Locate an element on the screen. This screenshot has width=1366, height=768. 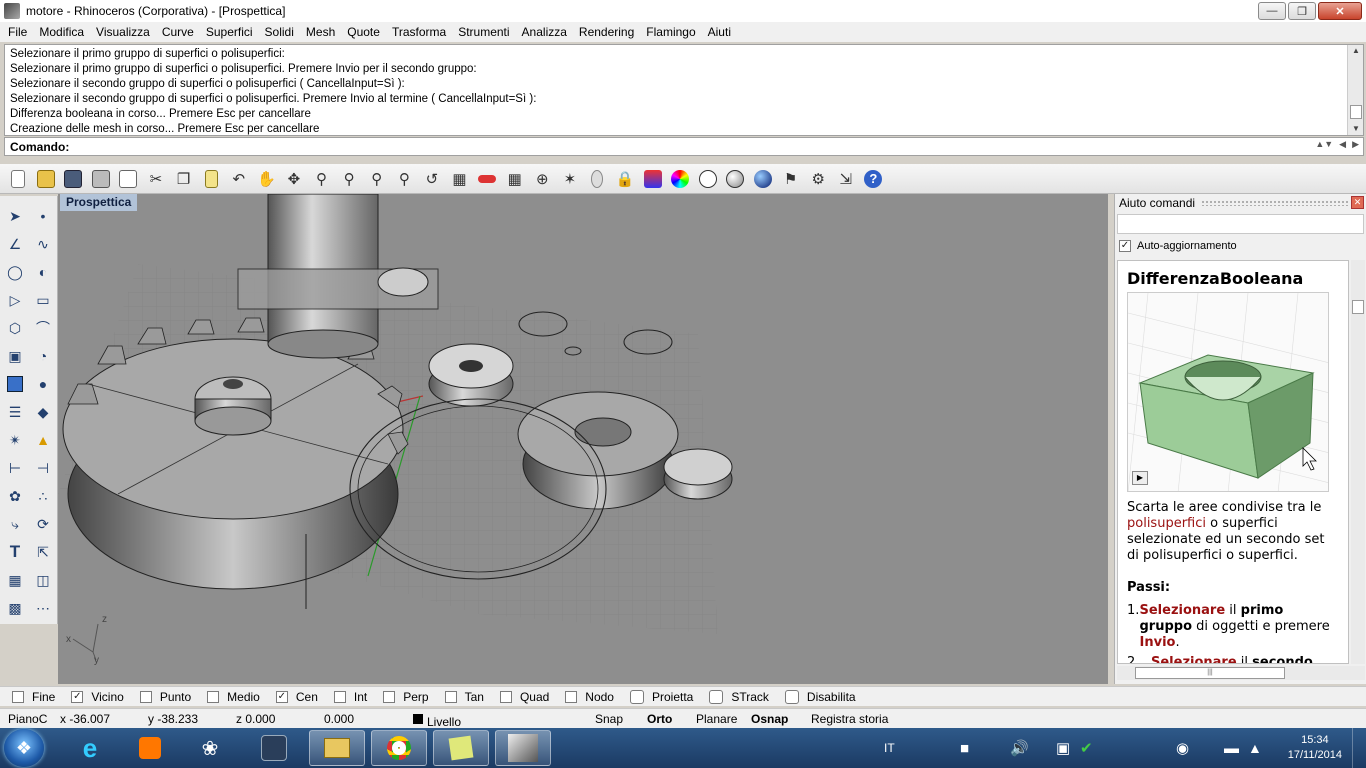
rhino-active-icon is located at coordinates (523, 748).